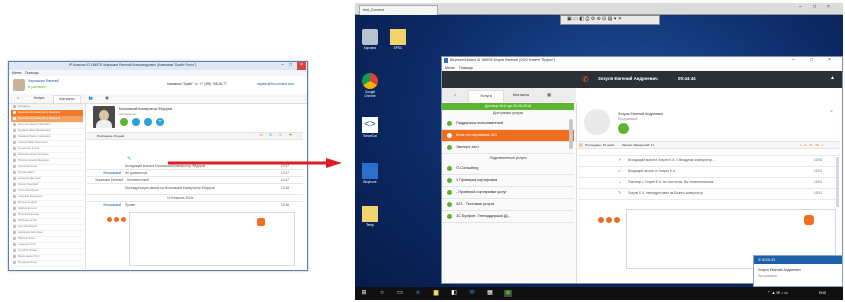 The width and height of the screenshot is (845, 302). What do you see at coordinates (160, 122) in the screenshot?
I see `add-icon: +` at bounding box center [160, 122].